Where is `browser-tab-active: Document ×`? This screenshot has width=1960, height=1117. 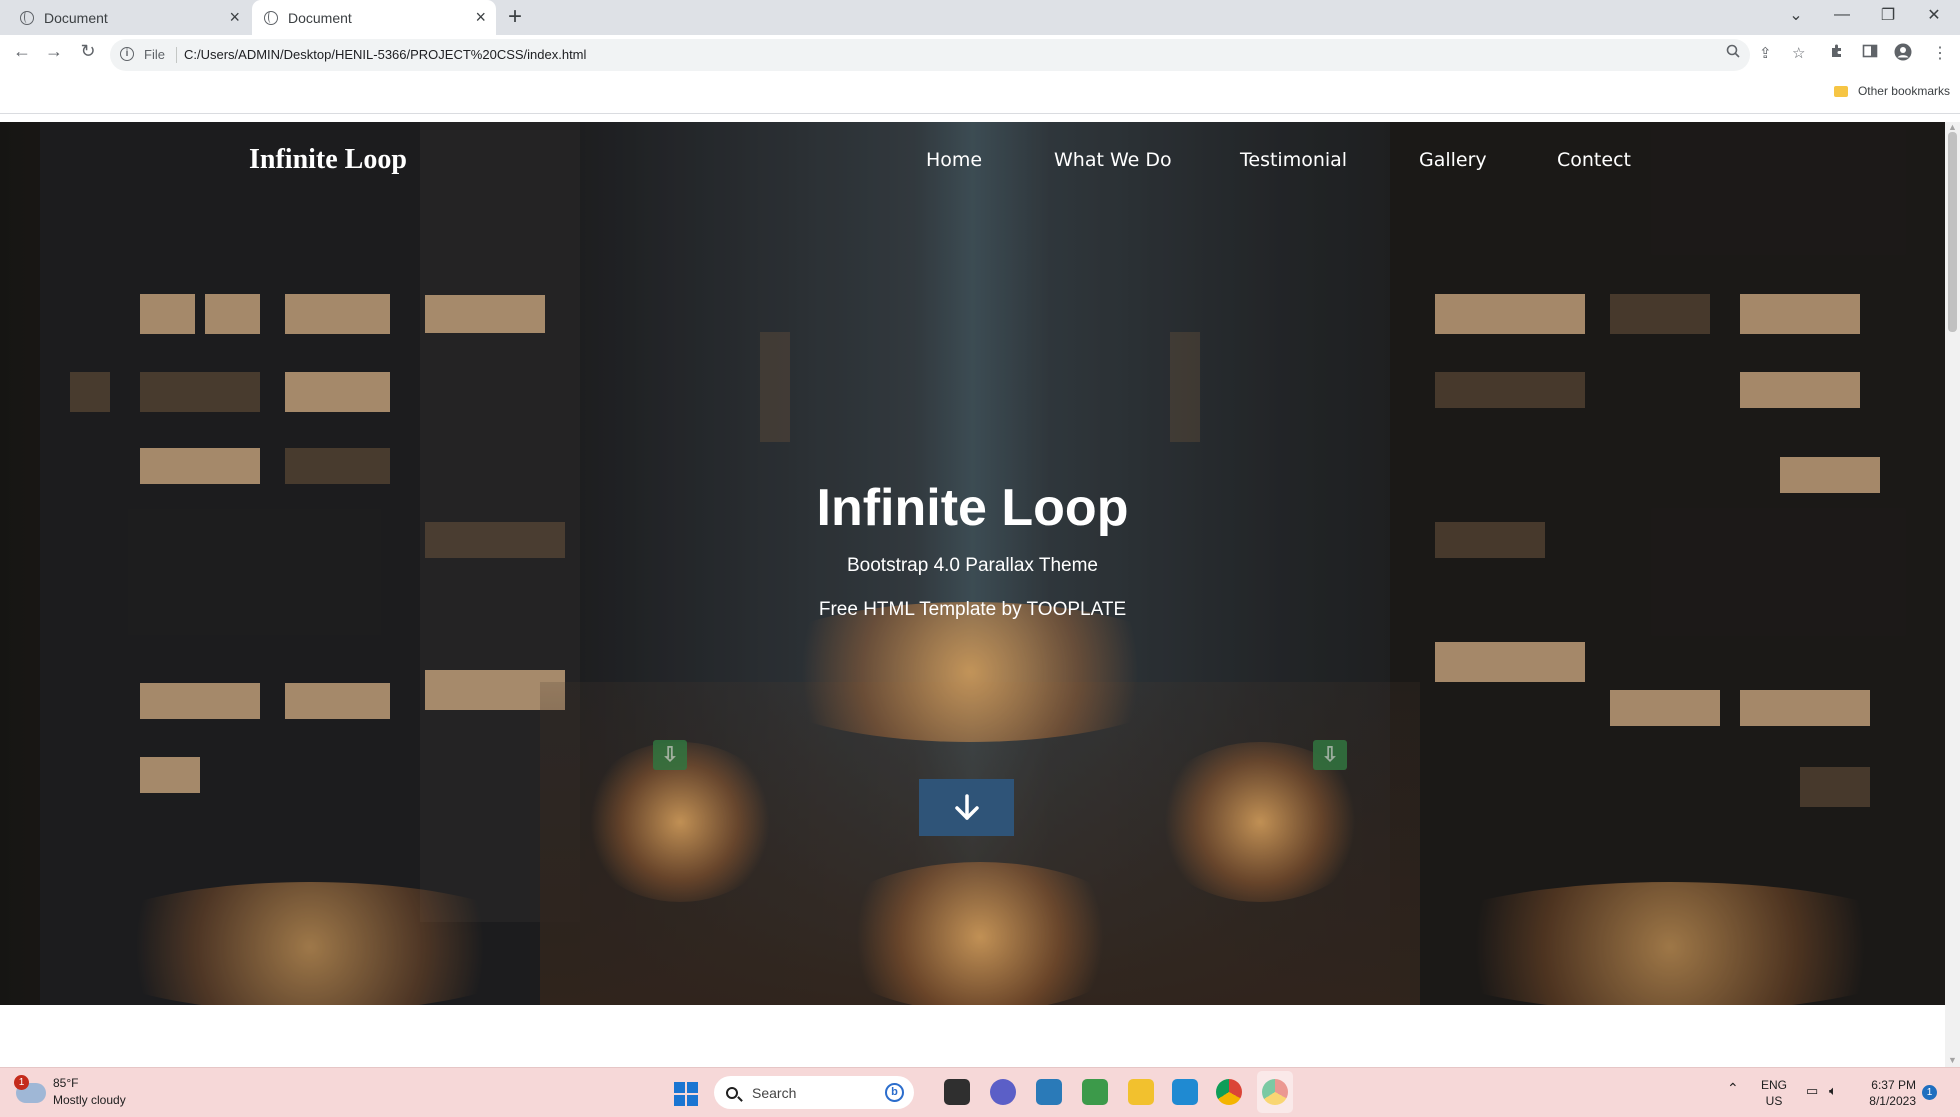 browser-tab-active: Document × is located at coordinates (374, 17).